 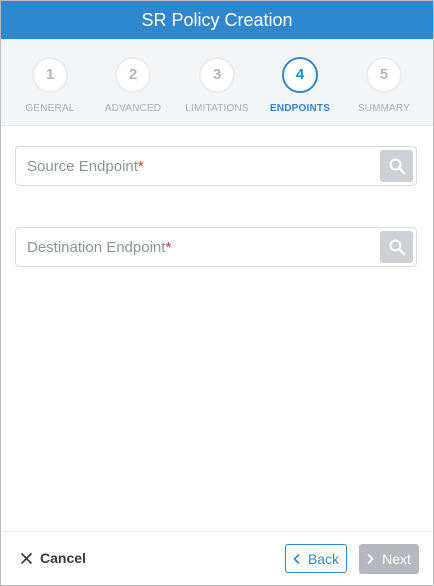 I want to click on destination-endpoint-search-button, so click(x=396, y=247).